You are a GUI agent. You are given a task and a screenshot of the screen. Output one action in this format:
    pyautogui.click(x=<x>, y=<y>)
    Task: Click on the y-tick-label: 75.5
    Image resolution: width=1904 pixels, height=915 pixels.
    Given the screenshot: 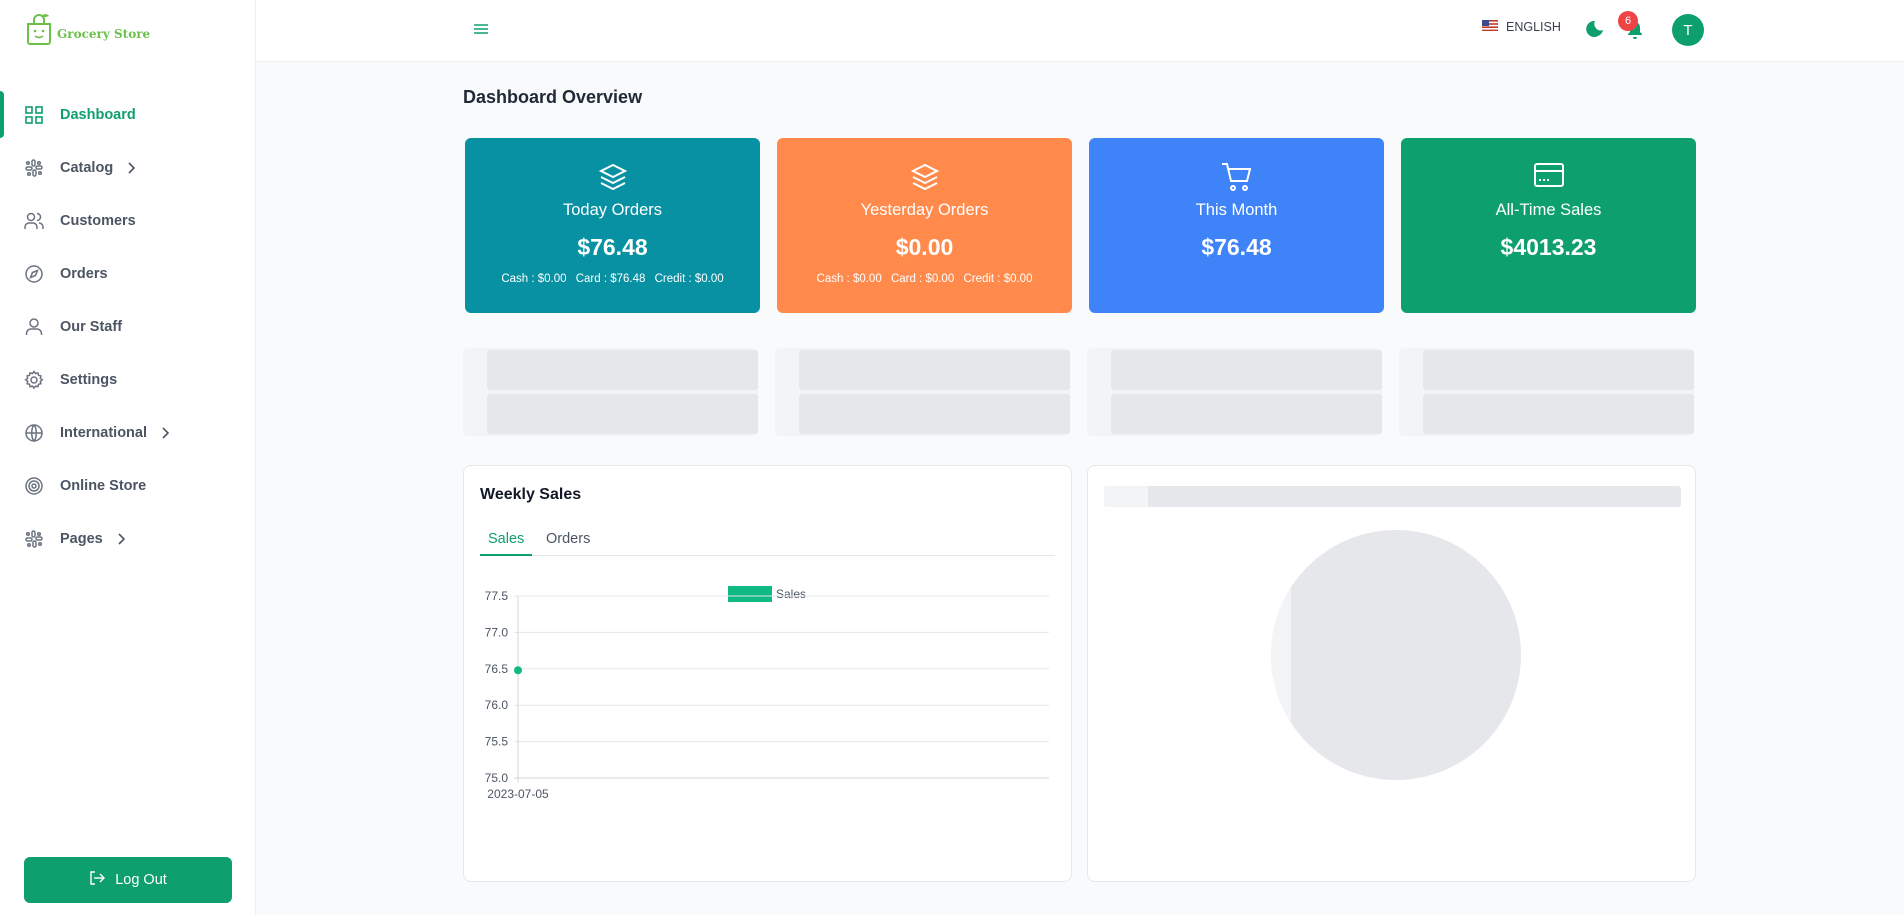 What is the action you would take?
    pyautogui.click(x=497, y=742)
    